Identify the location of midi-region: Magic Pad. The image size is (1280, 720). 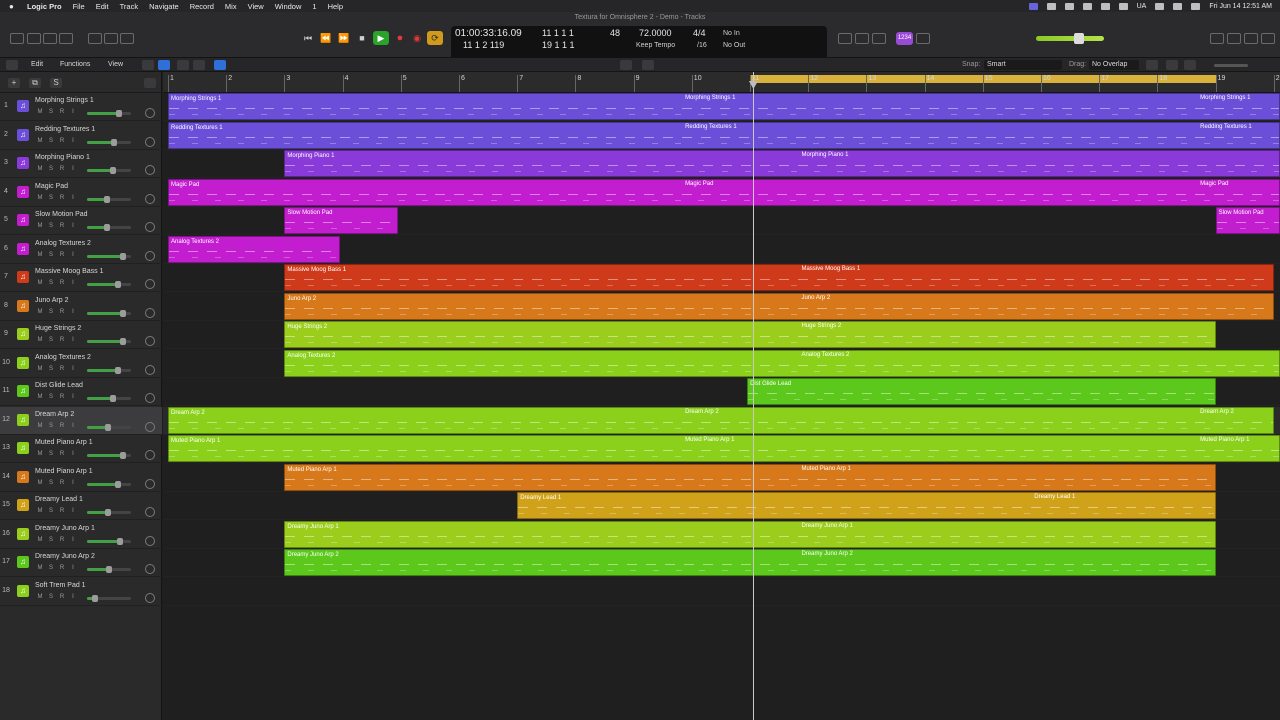
(724, 192).